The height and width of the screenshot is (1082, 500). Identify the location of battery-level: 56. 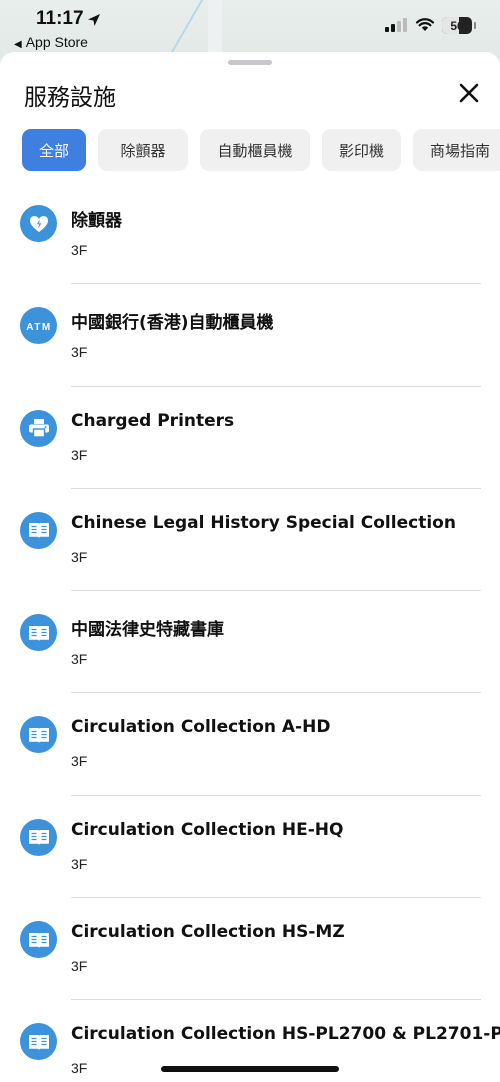
(457, 25).